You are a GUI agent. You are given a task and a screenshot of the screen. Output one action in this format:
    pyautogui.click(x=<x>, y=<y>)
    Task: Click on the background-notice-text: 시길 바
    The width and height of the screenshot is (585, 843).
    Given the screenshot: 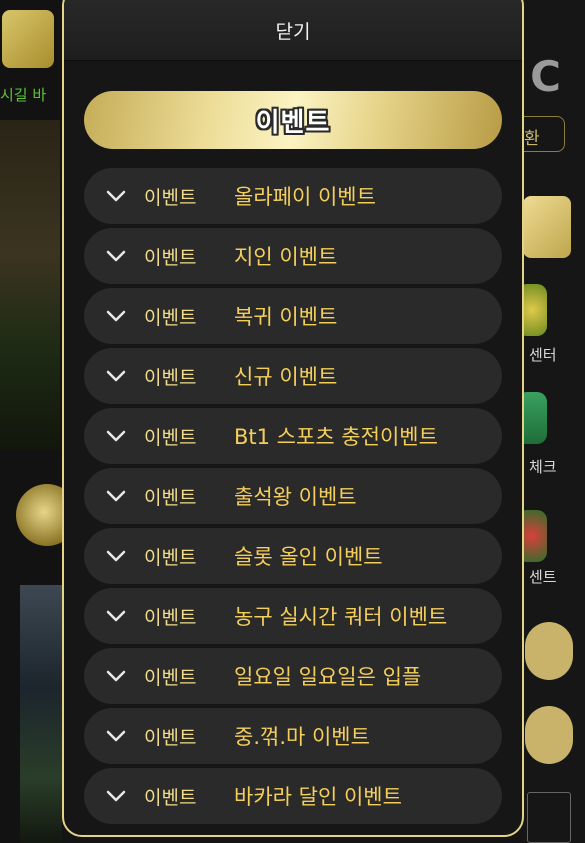 What is the action you would take?
    pyautogui.click(x=23, y=95)
    